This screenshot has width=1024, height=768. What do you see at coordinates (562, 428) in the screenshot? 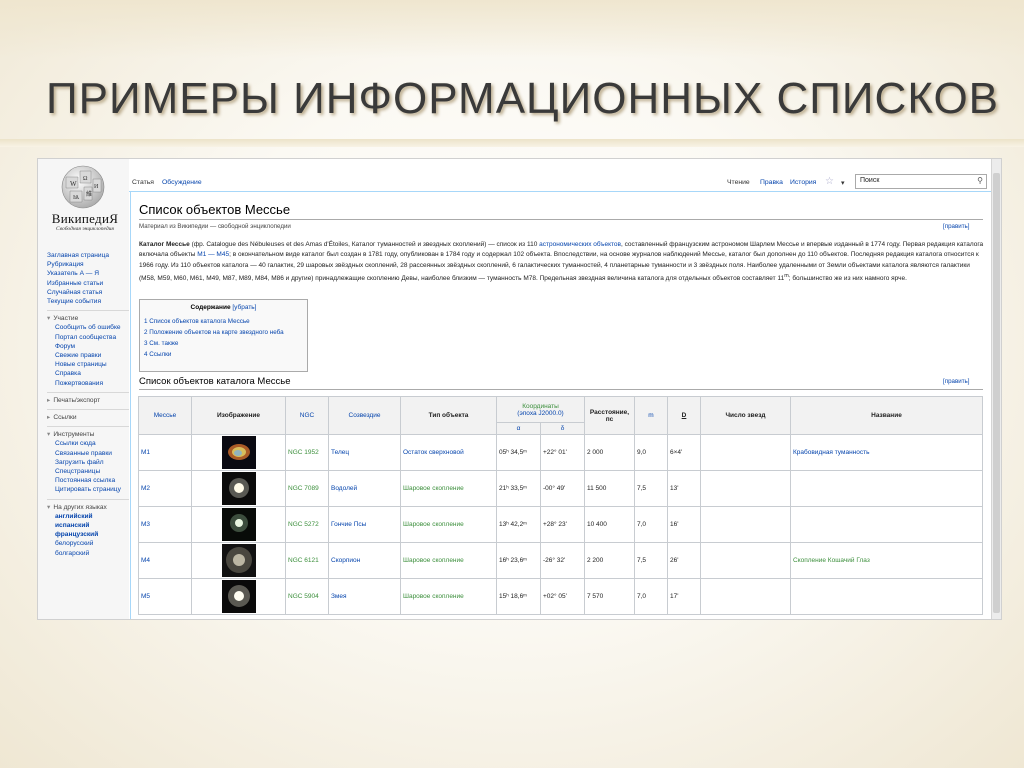
I see `col-header-delta: δ` at bounding box center [562, 428].